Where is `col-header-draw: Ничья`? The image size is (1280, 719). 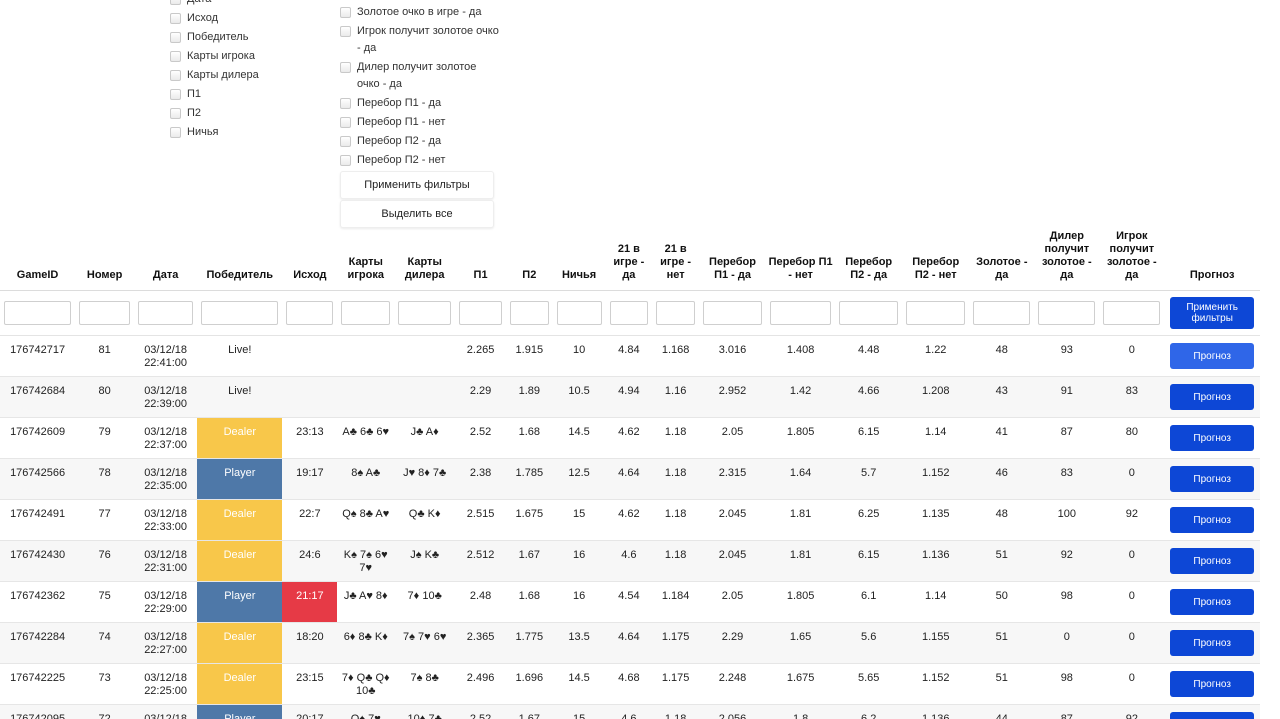 col-header-draw: Ничья is located at coordinates (579, 259).